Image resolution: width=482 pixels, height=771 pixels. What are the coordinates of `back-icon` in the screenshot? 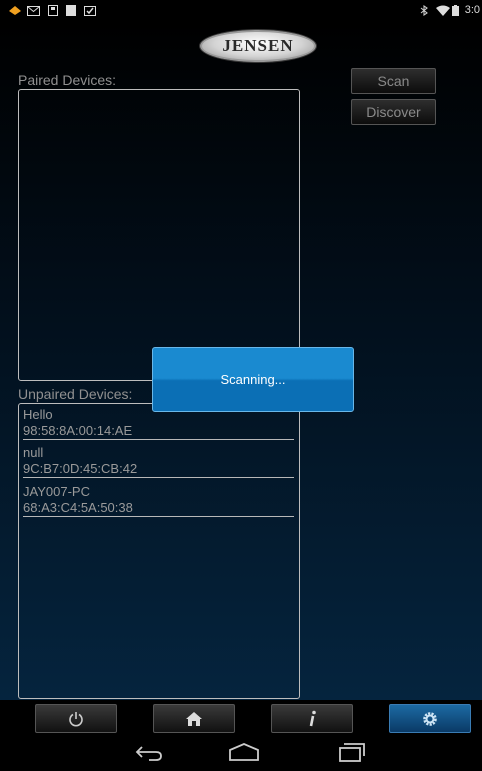 It's located at (149, 752).